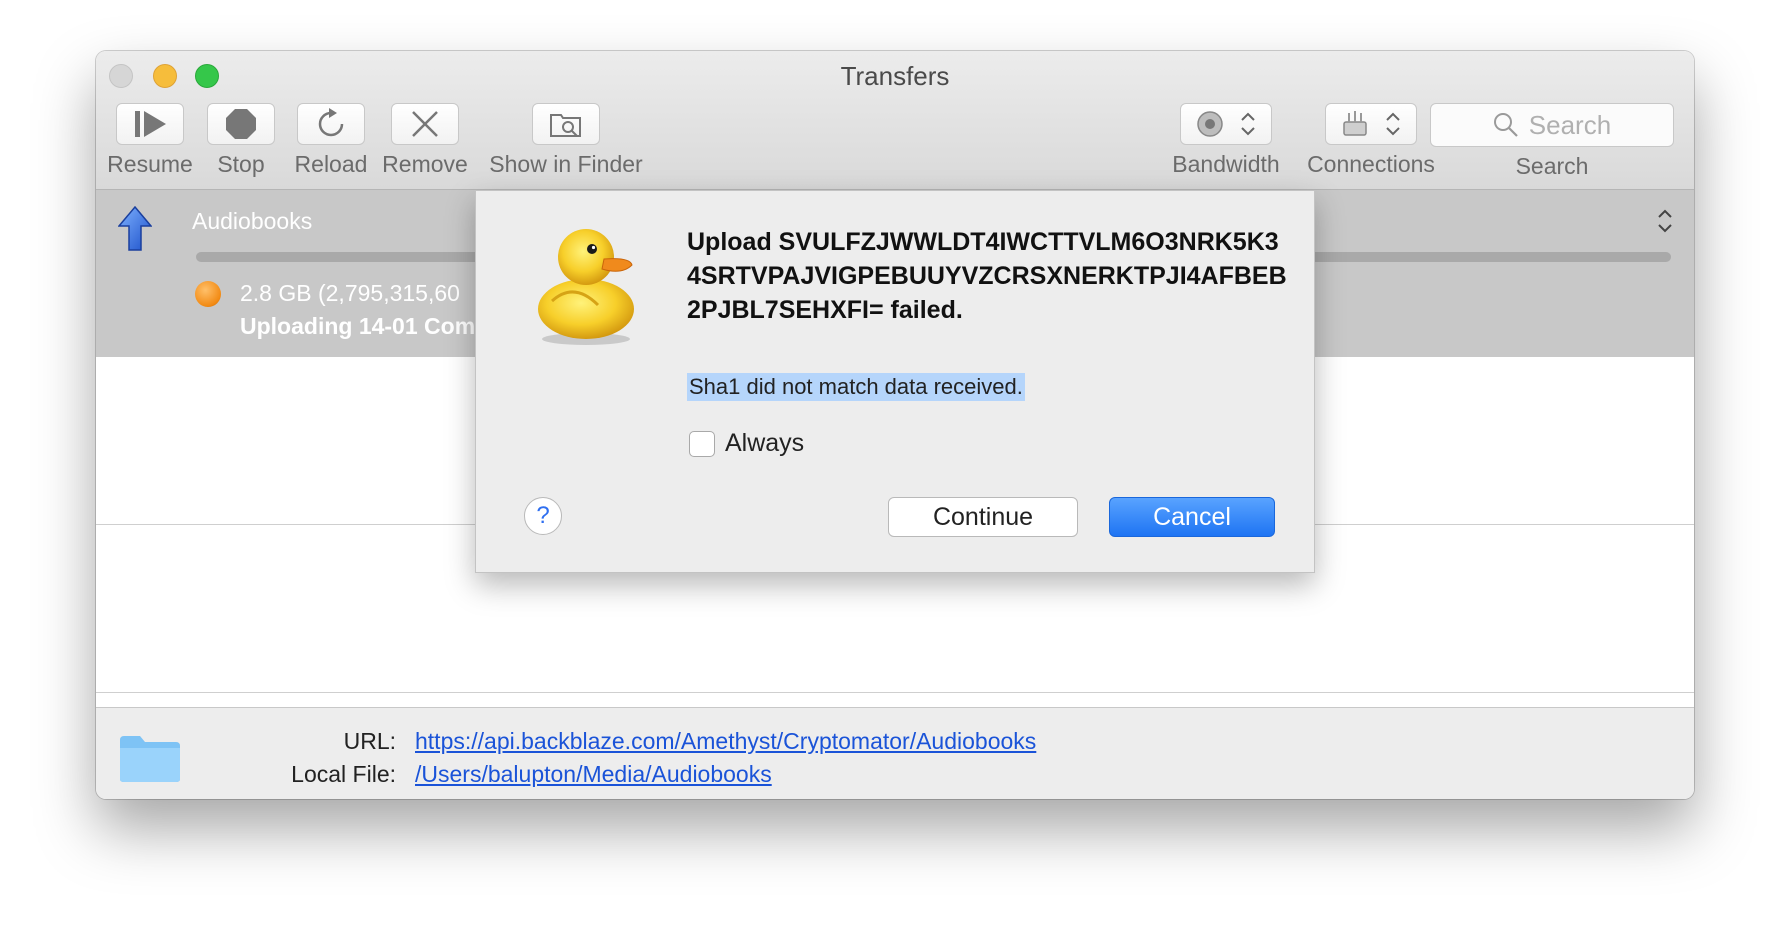 The height and width of the screenshot is (947, 1789). I want to click on remove-icon, so click(425, 124).